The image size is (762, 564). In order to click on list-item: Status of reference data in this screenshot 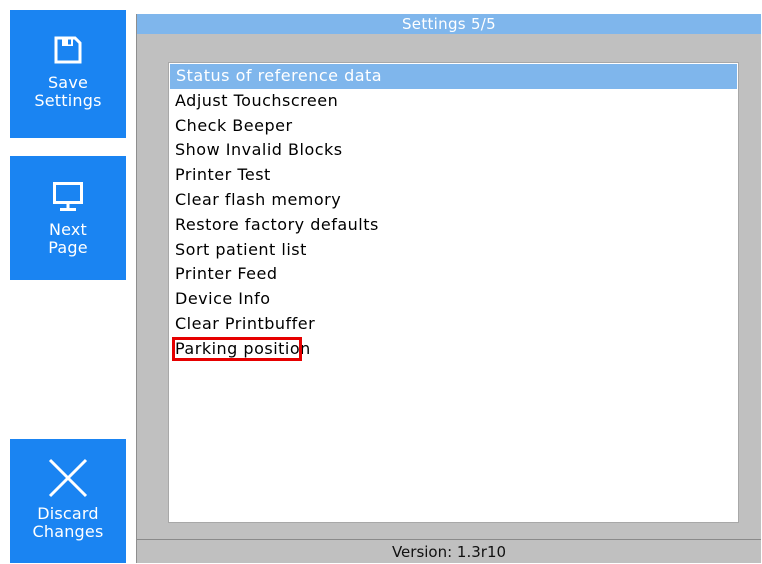, I will do `click(453, 76)`.